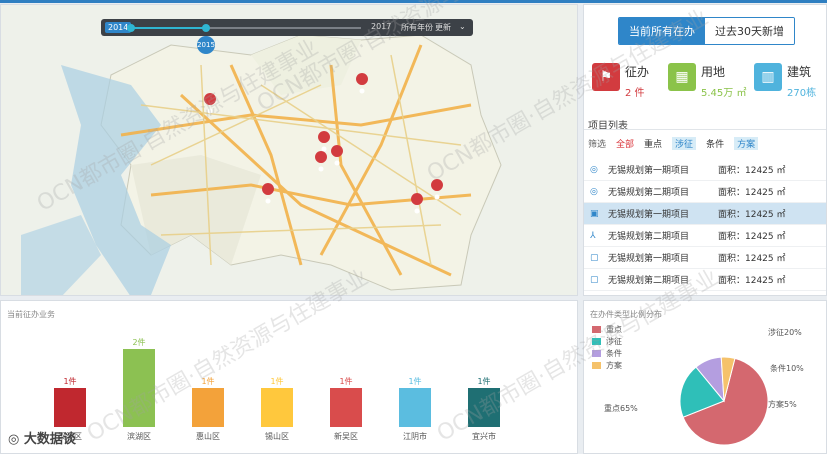  What do you see at coordinates (802, 93) in the screenshot?
I see `stat-value: 270栋` at bounding box center [802, 93].